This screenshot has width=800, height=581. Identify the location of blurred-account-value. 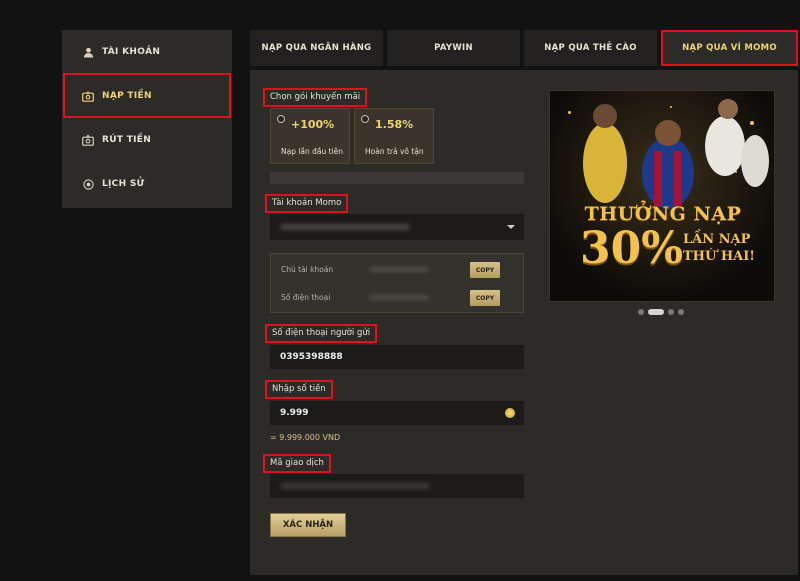
(345, 227).